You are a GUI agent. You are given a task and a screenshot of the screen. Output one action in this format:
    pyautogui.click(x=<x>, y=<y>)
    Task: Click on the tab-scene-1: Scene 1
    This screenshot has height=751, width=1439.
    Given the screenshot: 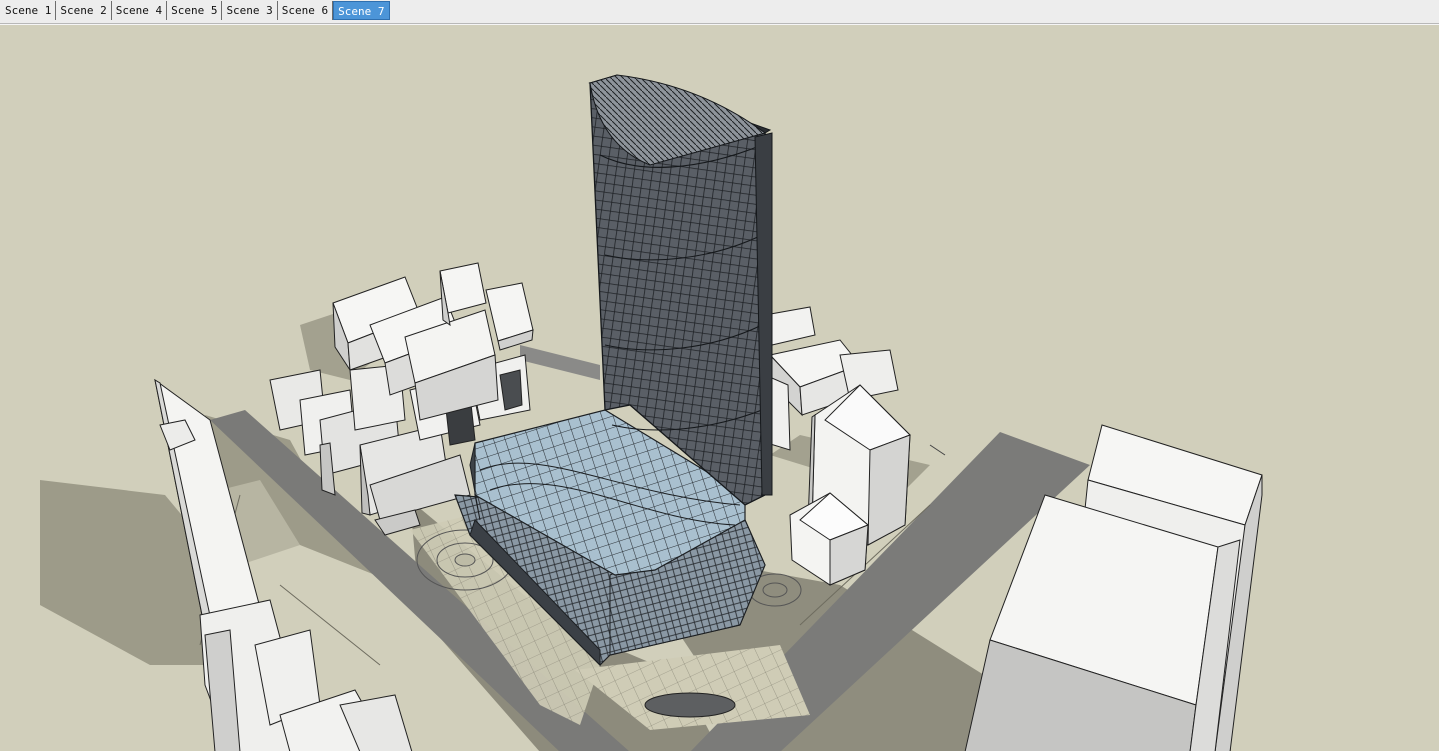 What is the action you would take?
    pyautogui.click(x=29, y=10)
    